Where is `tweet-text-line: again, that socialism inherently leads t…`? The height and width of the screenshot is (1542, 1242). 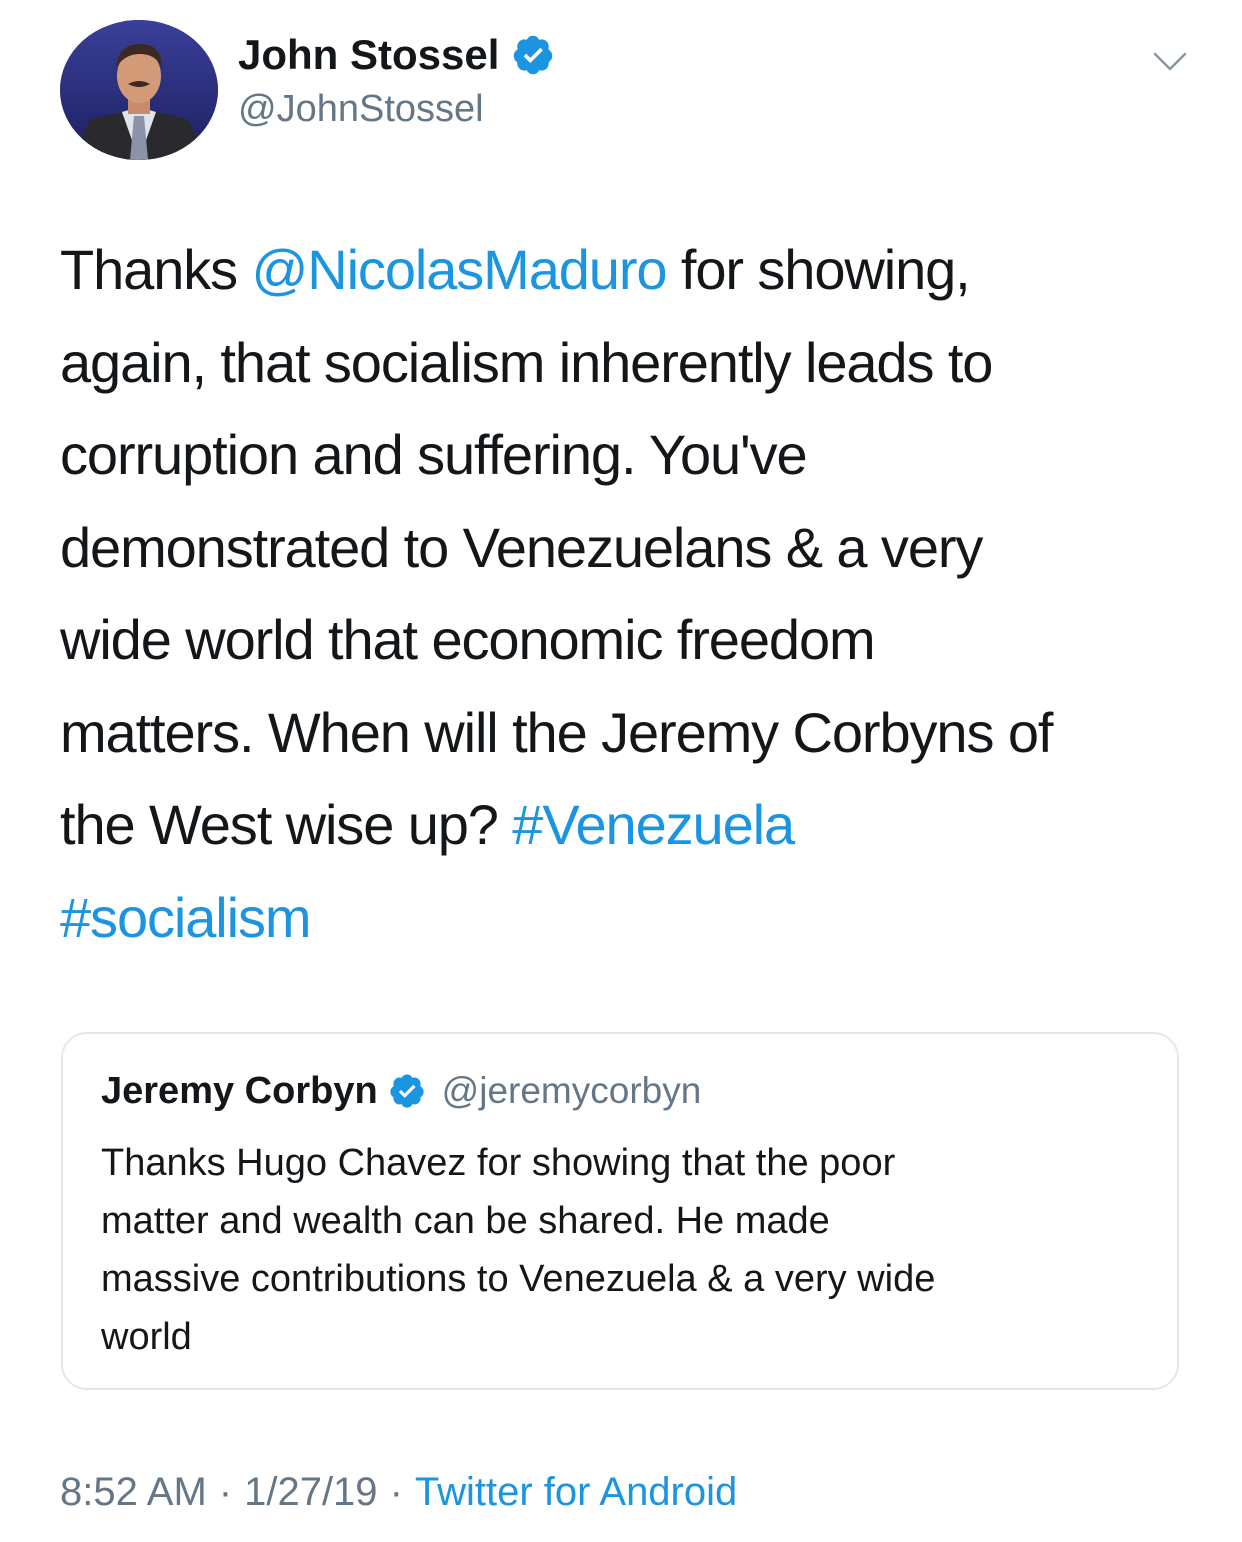 tweet-text-line: again, that socialism inherently leads t… is located at coordinates (635, 363).